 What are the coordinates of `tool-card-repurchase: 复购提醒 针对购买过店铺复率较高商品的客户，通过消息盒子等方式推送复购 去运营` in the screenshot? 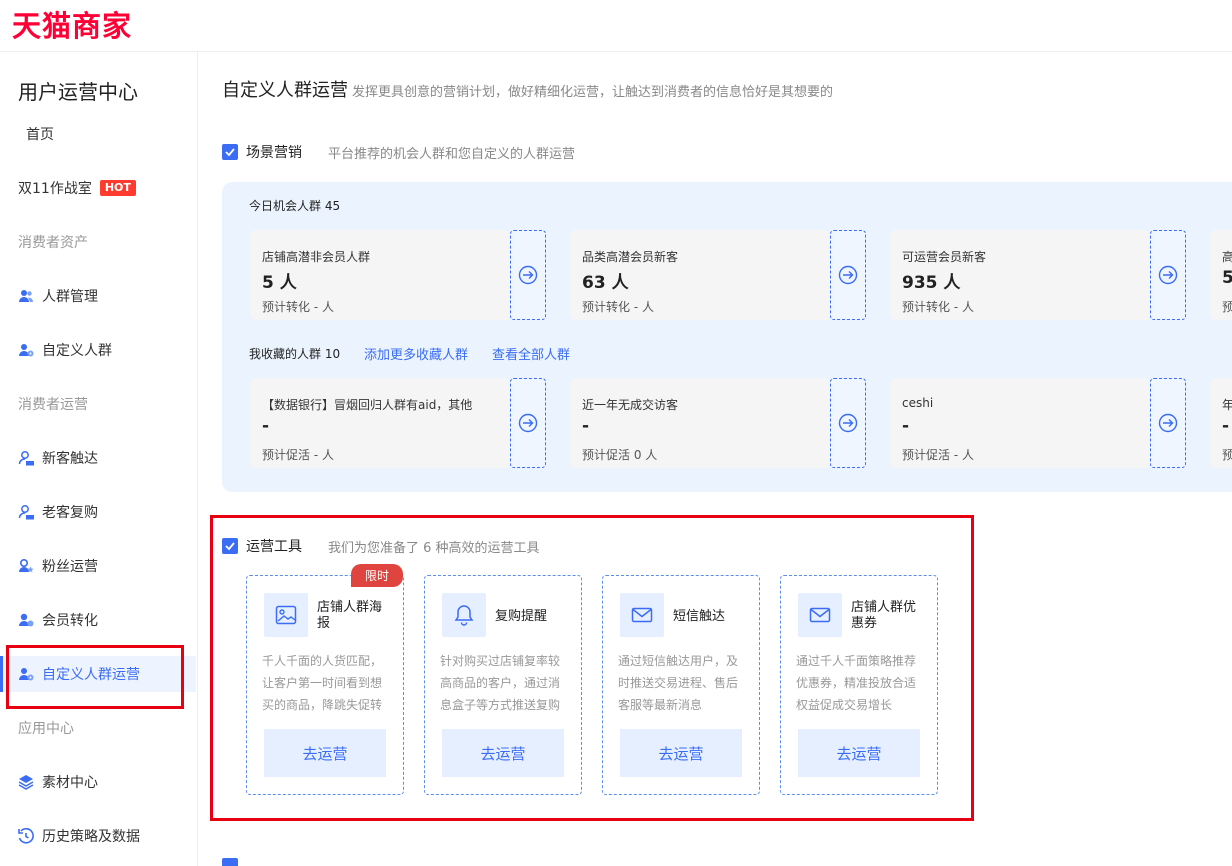 It's located at (503, 685).